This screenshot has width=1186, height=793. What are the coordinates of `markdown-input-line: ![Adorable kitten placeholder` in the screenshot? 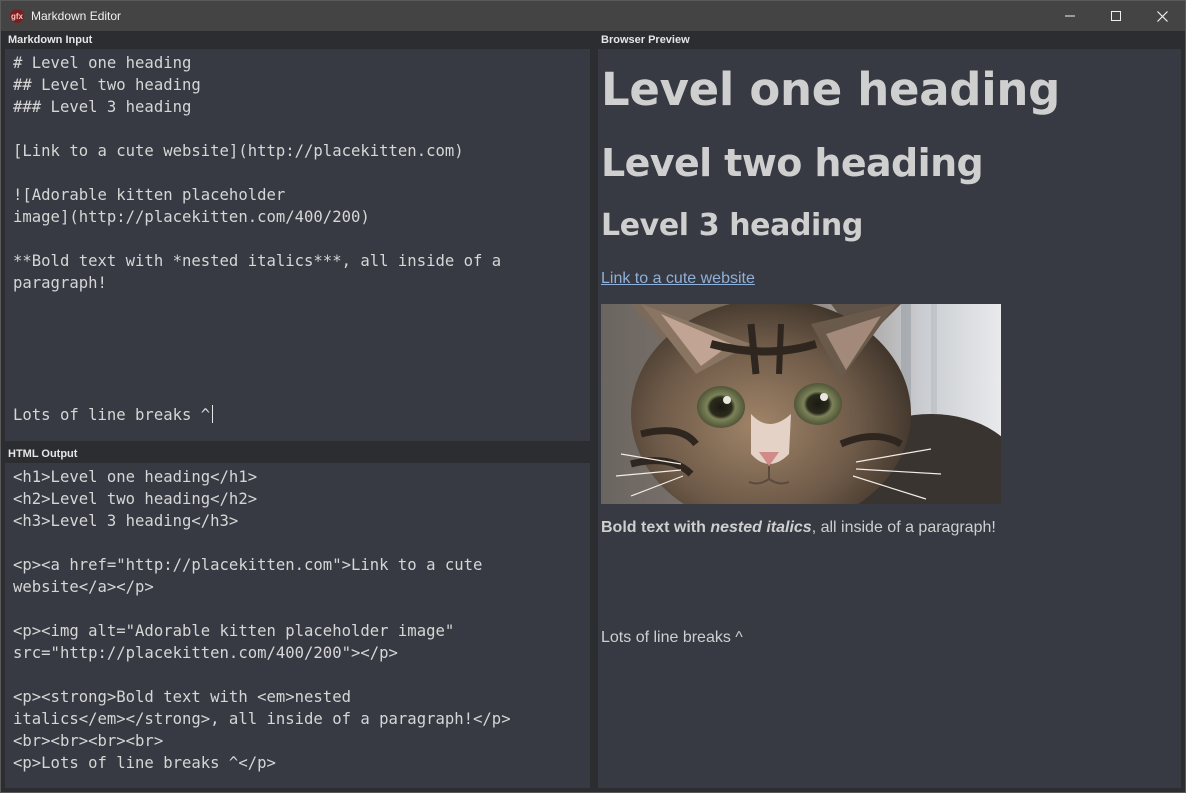 It's located at (149, 195).